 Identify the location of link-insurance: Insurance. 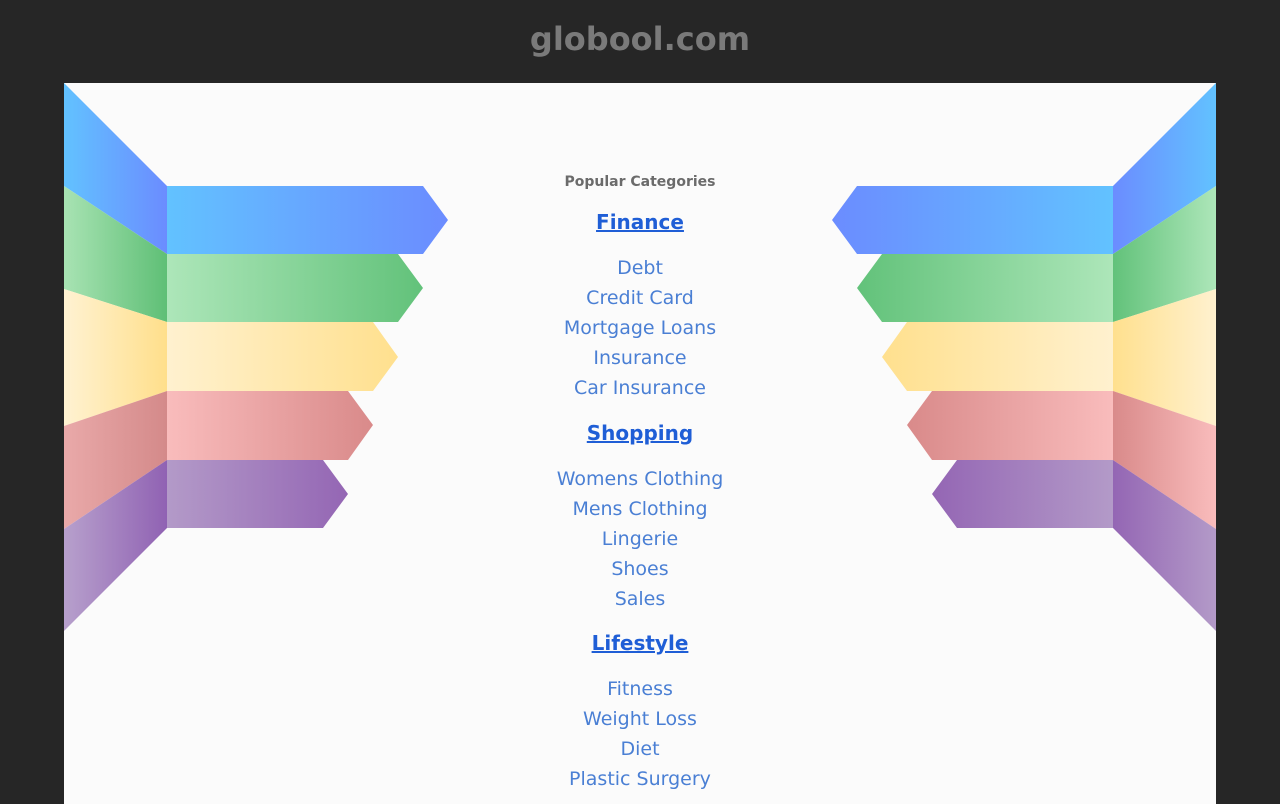
(640, 358).